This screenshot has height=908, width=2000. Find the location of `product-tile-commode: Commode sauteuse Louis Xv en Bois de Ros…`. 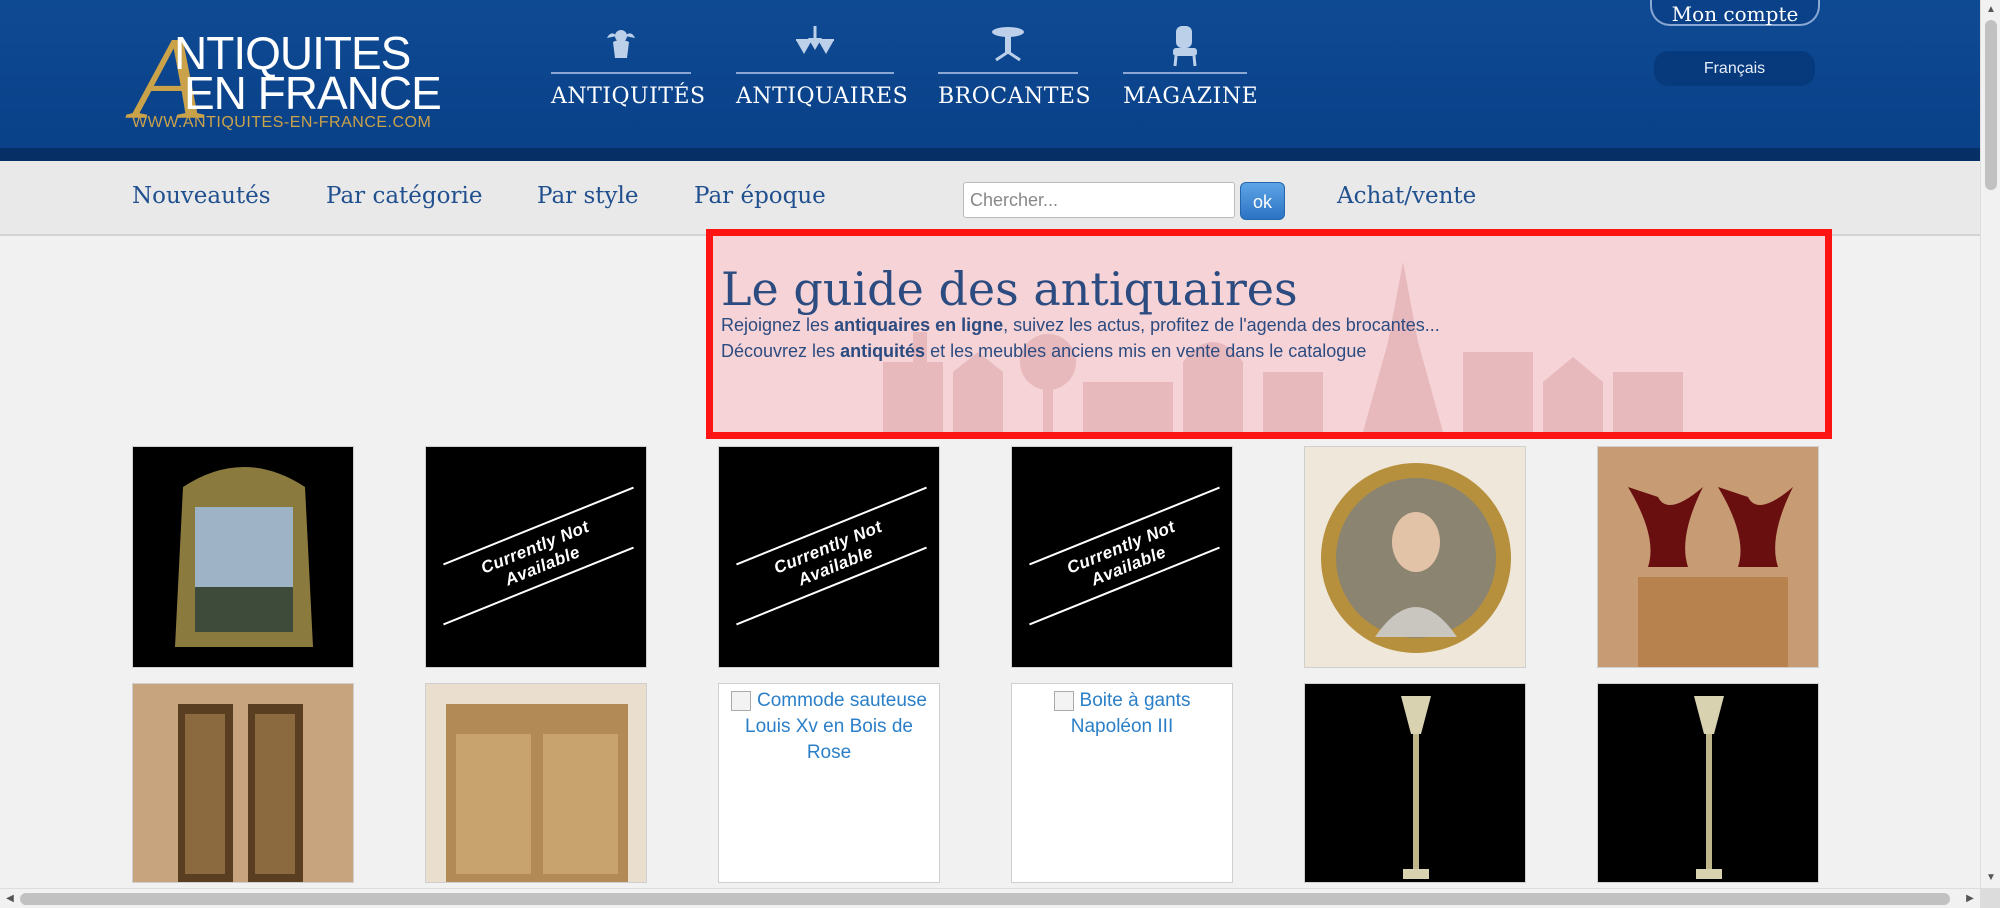

product-tile-commode: Commode sauteuse Louis Xv en Bois de Ros… is located at coordinates (829, 783).